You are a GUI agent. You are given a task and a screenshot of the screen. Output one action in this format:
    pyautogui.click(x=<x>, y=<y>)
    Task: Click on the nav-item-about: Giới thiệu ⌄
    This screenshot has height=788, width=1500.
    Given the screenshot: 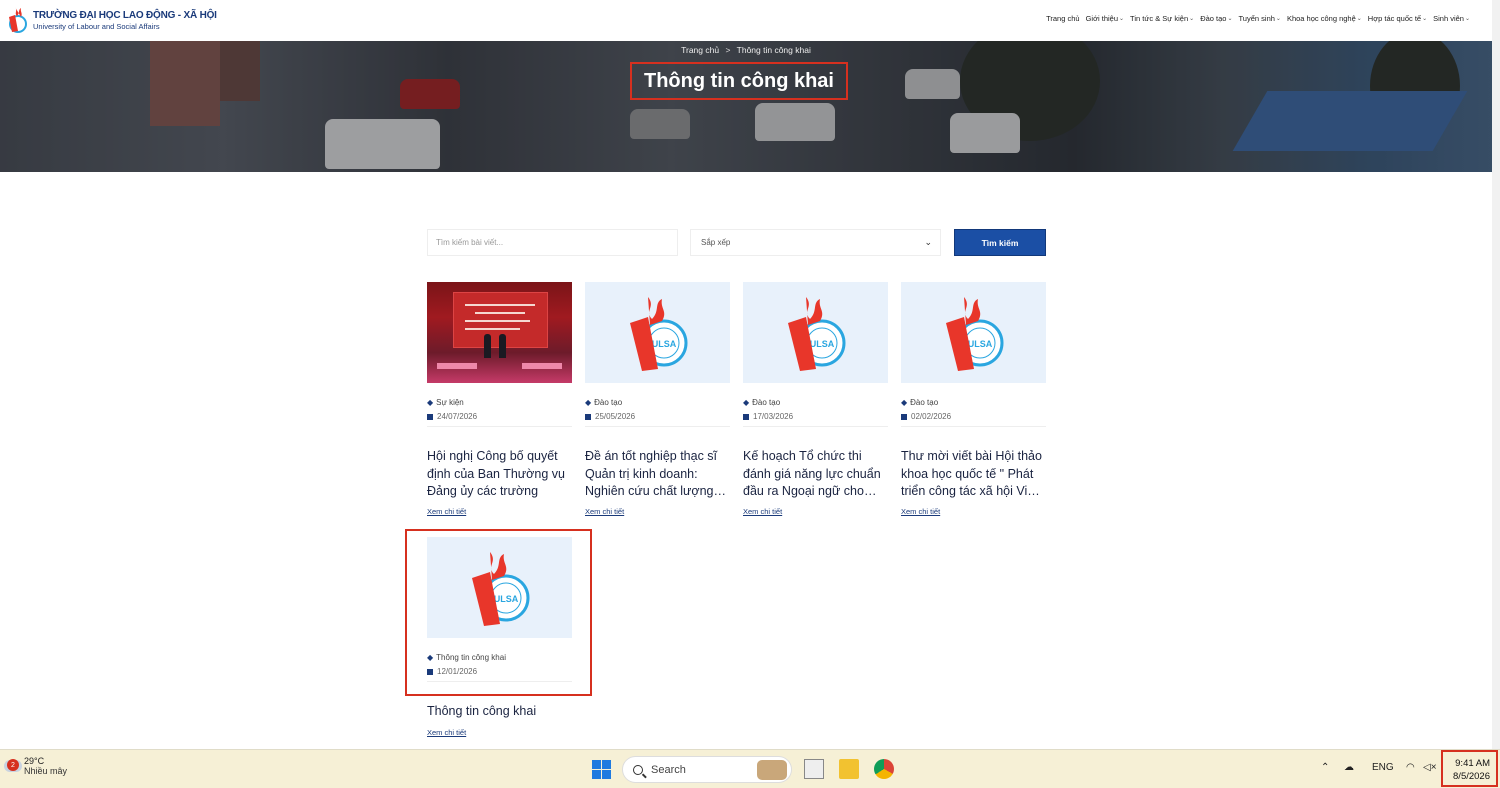 What is the action you would take?
    pyautogui.click(x=1105, y=18)
    